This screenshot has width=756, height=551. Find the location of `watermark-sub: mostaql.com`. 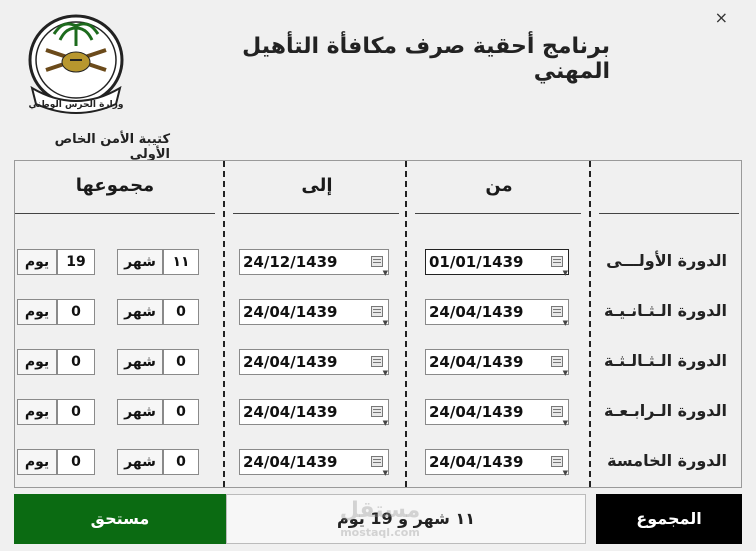

watermark-sub: mostaql.com is located at coordinates (380, 532).